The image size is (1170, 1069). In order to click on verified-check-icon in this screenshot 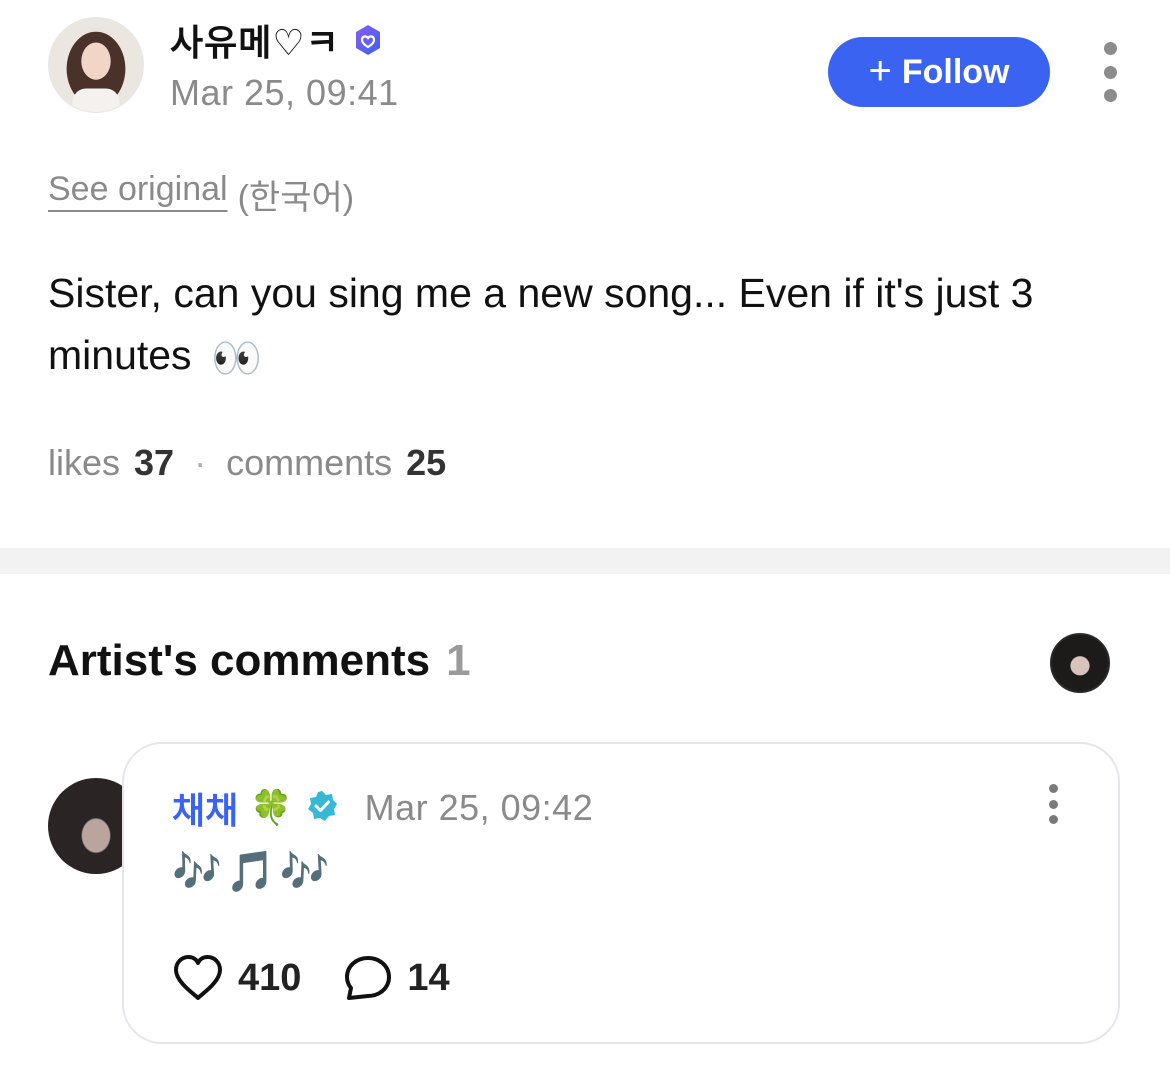, I will do `click(322, 808)`.